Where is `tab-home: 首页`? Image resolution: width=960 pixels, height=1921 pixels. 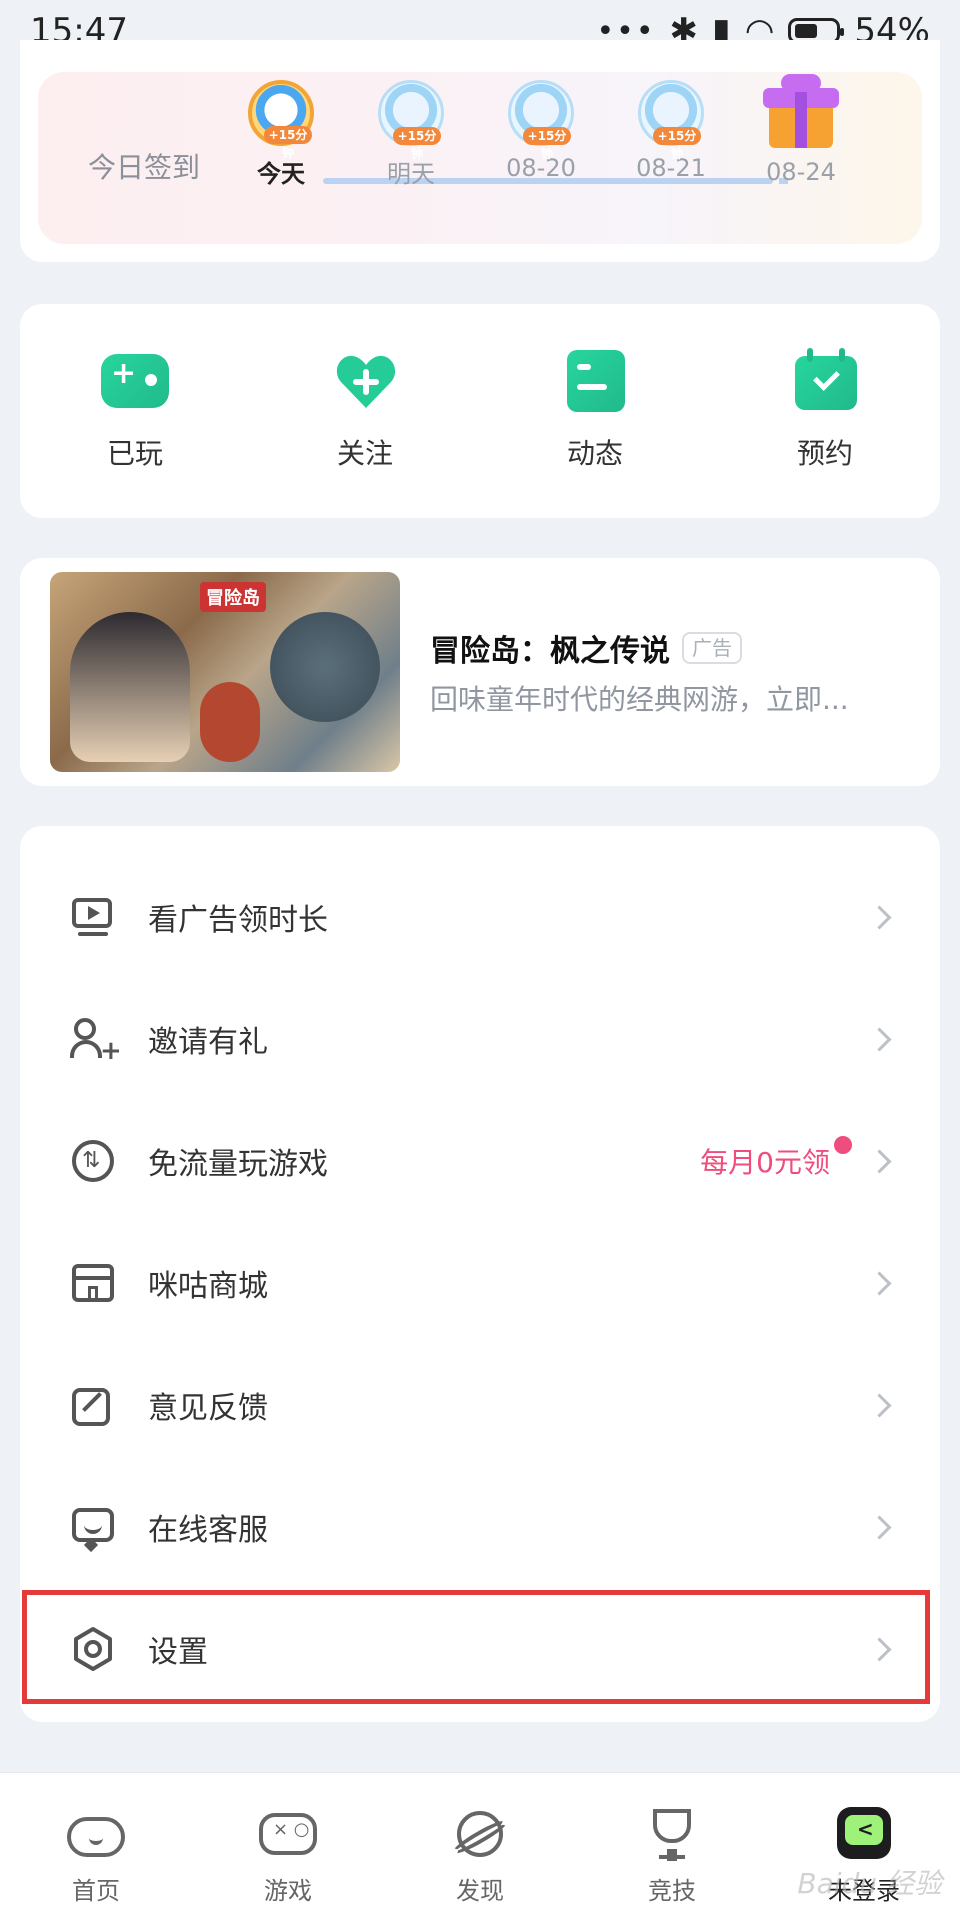 tab-home: 首页 is located at coordinates (96, 1847).